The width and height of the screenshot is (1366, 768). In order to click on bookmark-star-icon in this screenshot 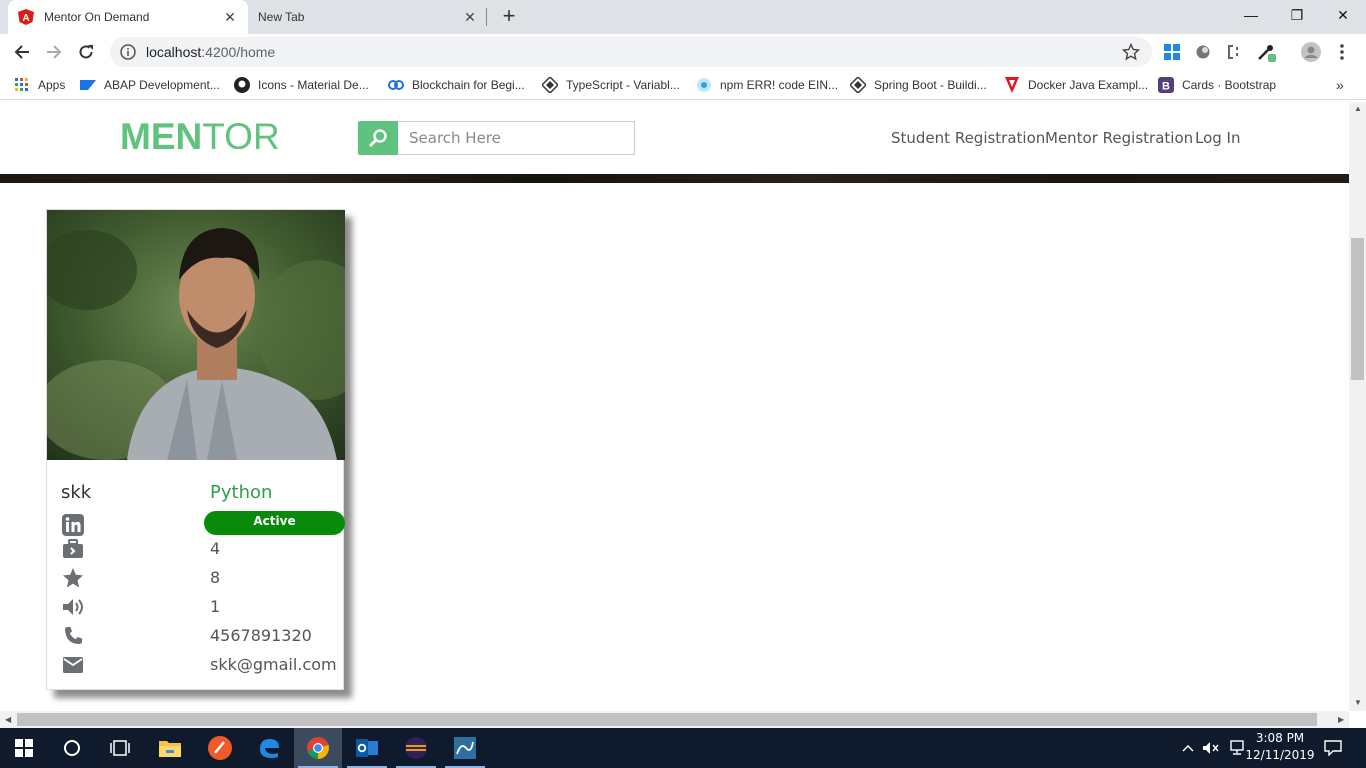, I will do `click(1131, 52)`.